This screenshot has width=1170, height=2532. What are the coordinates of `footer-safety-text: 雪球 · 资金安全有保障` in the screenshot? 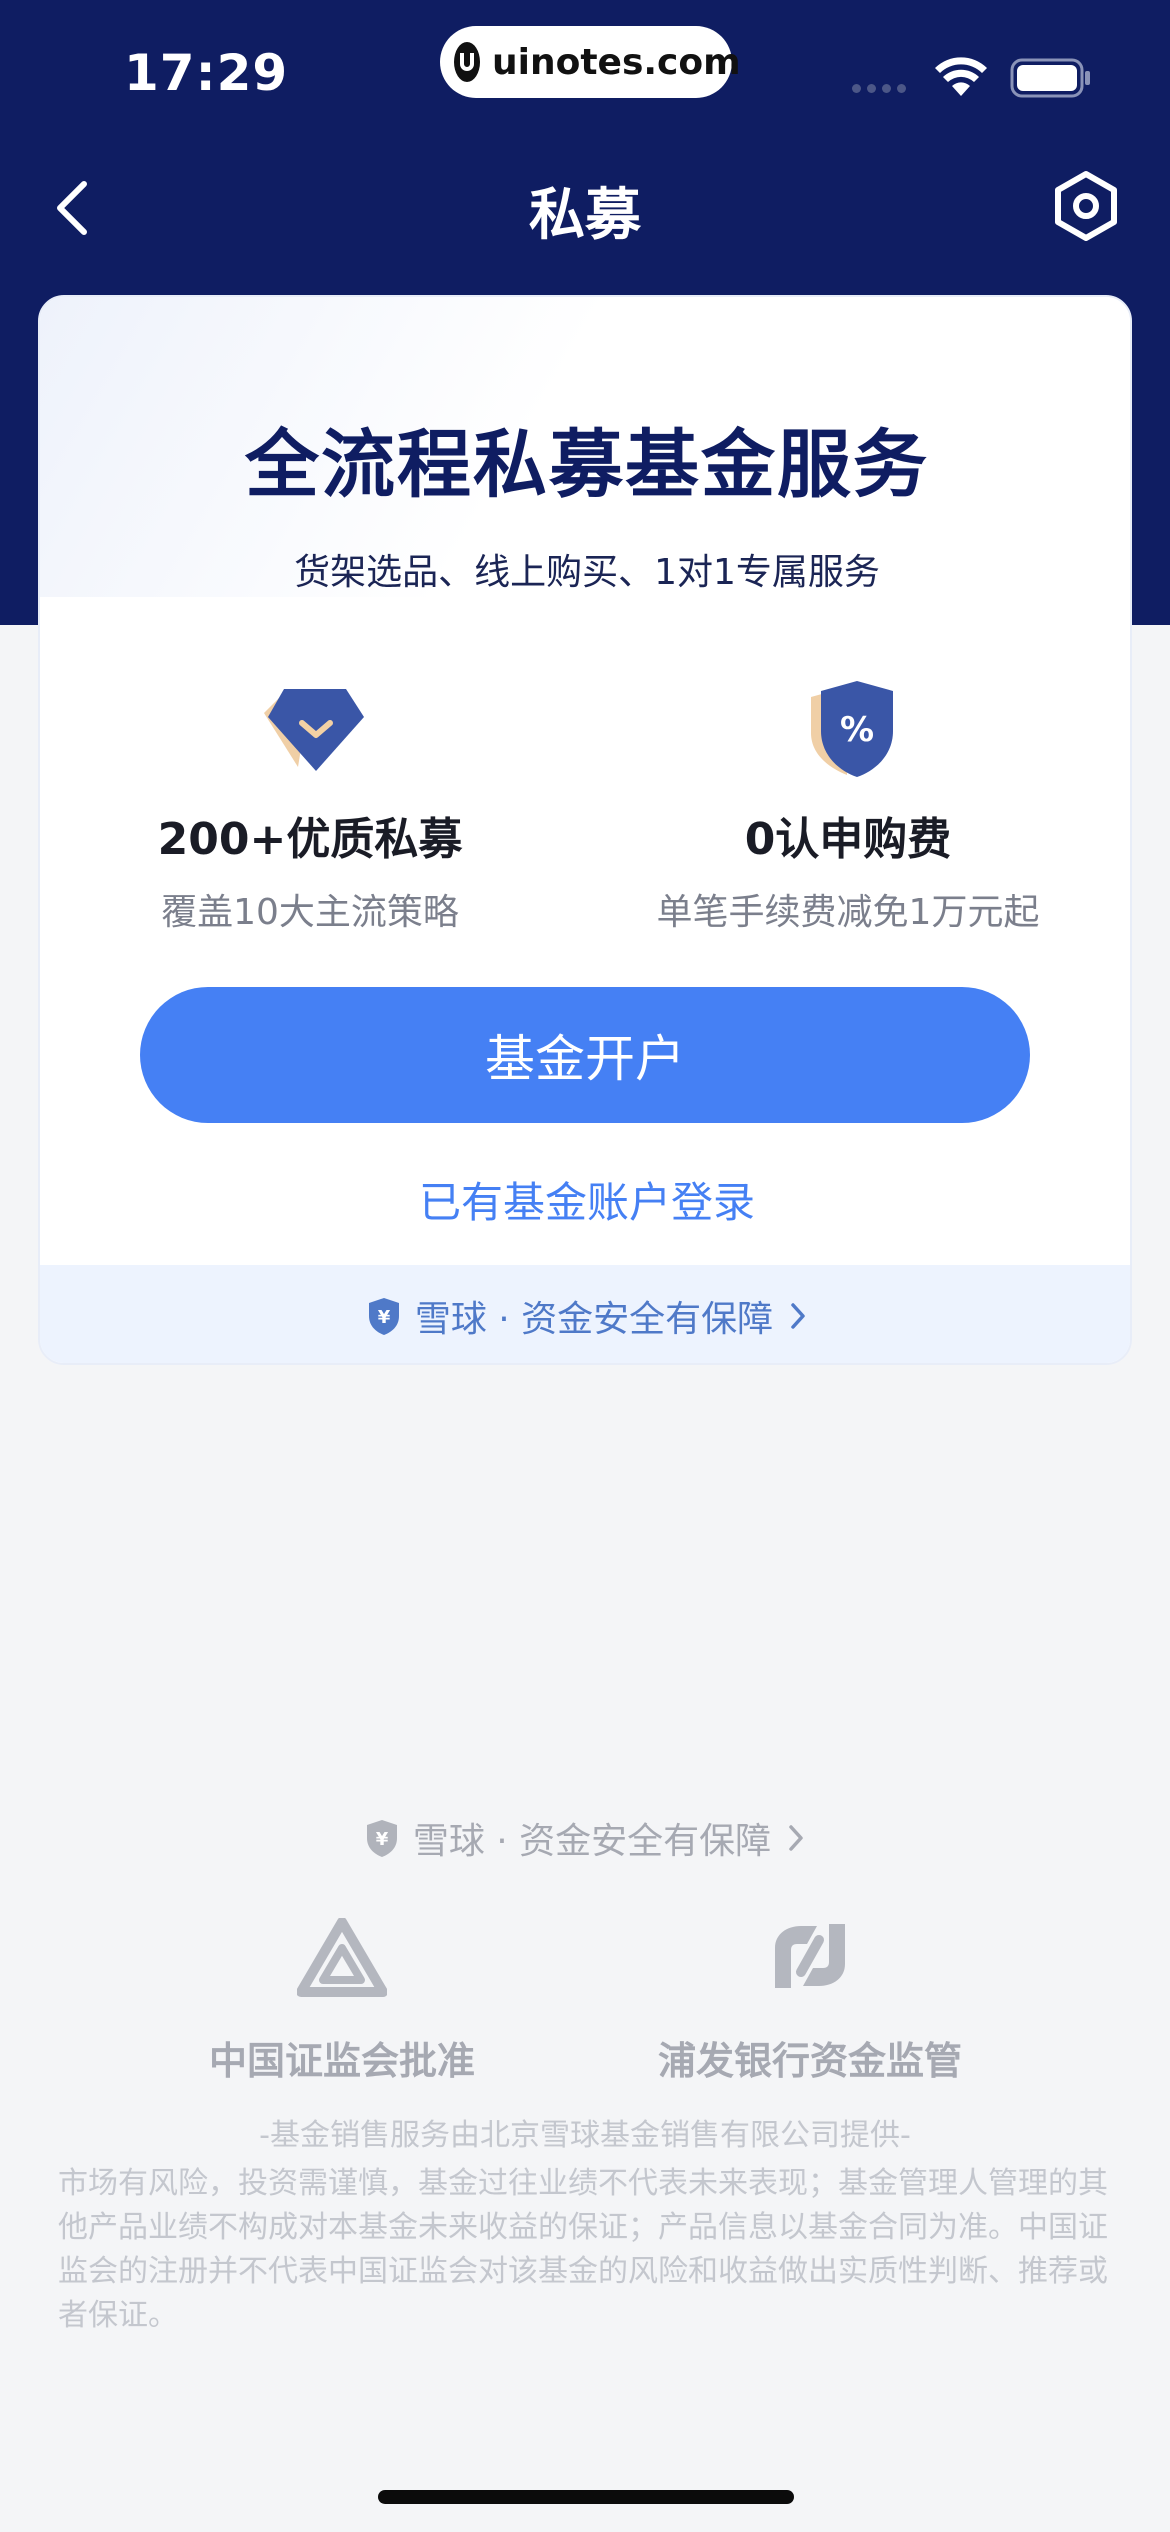 It's located at (592, 1841).